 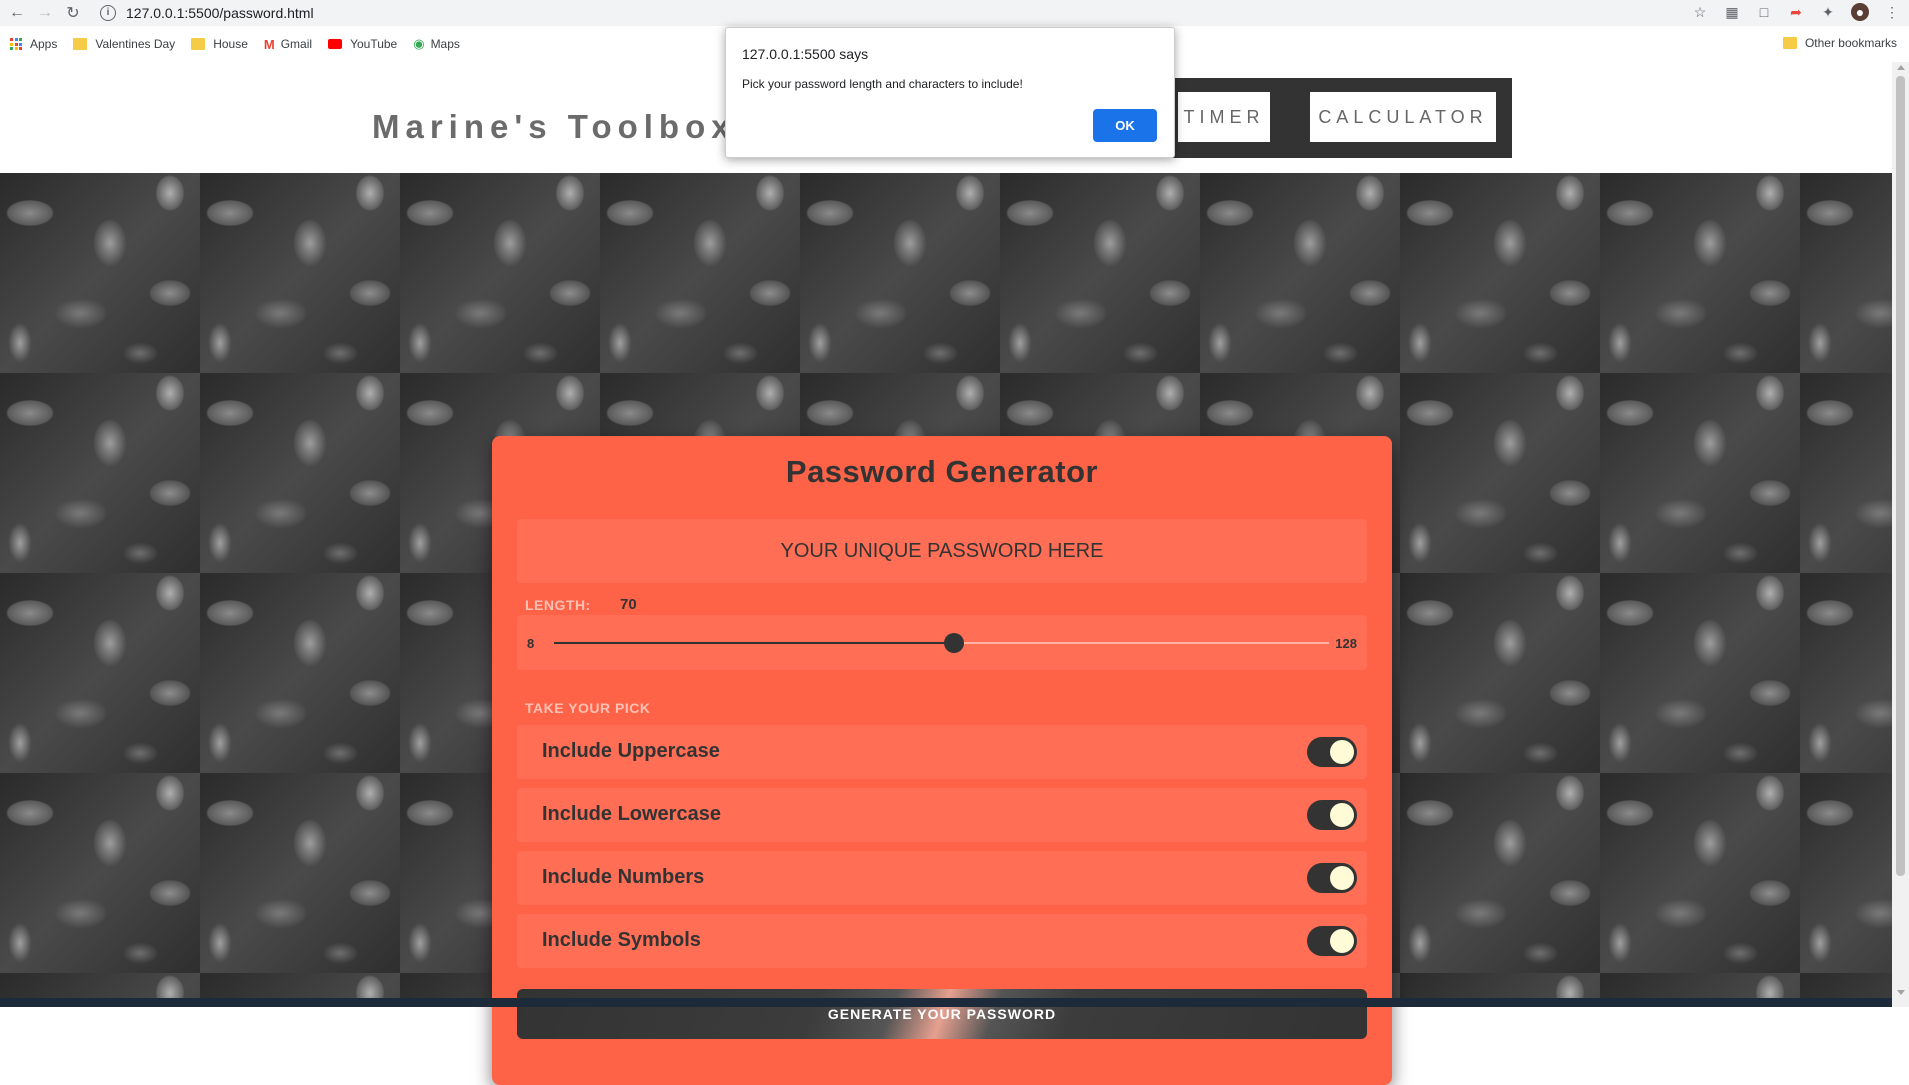 I want to click on address-bar: i 127.0.0.1:5500/password.html, so click(x=890, y=13).